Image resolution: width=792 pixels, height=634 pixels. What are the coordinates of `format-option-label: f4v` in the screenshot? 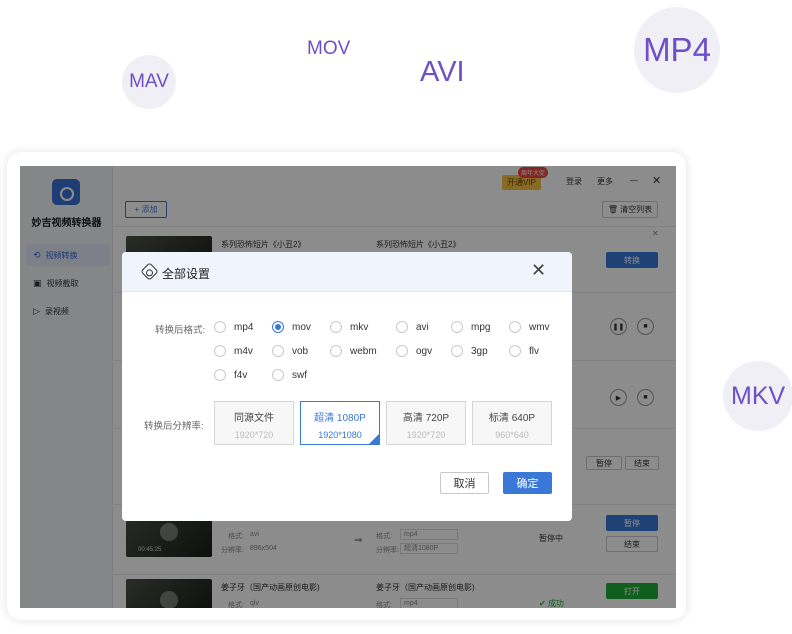 It's located at (241, 375).